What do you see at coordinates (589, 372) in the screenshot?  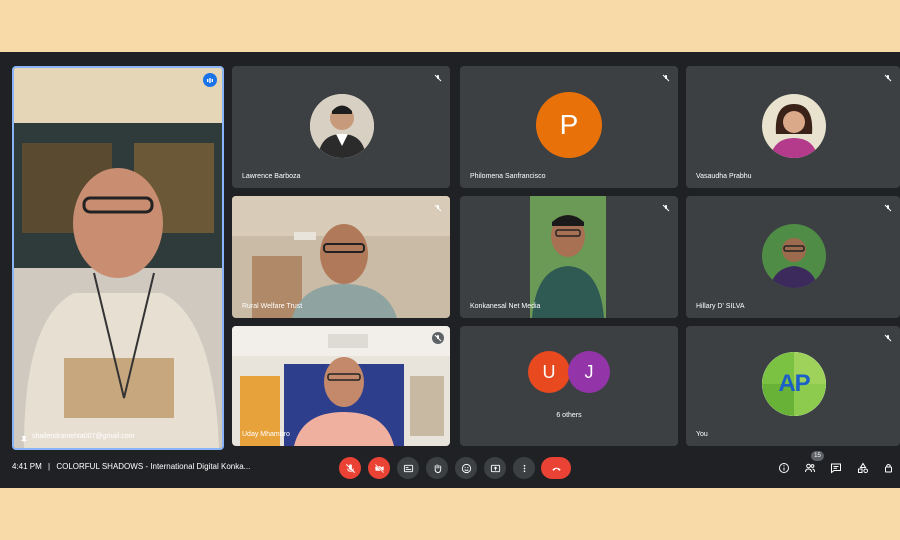 I see `avatar-initial: J` at bounding box center [589, 372].